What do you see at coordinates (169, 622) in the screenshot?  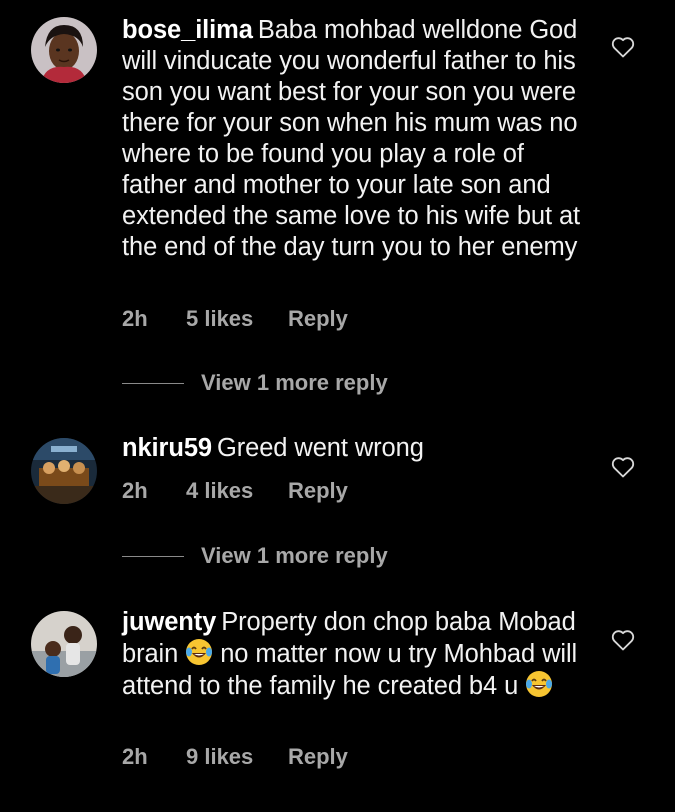 I see `username: juwenty` at bounding box center [169, 622].